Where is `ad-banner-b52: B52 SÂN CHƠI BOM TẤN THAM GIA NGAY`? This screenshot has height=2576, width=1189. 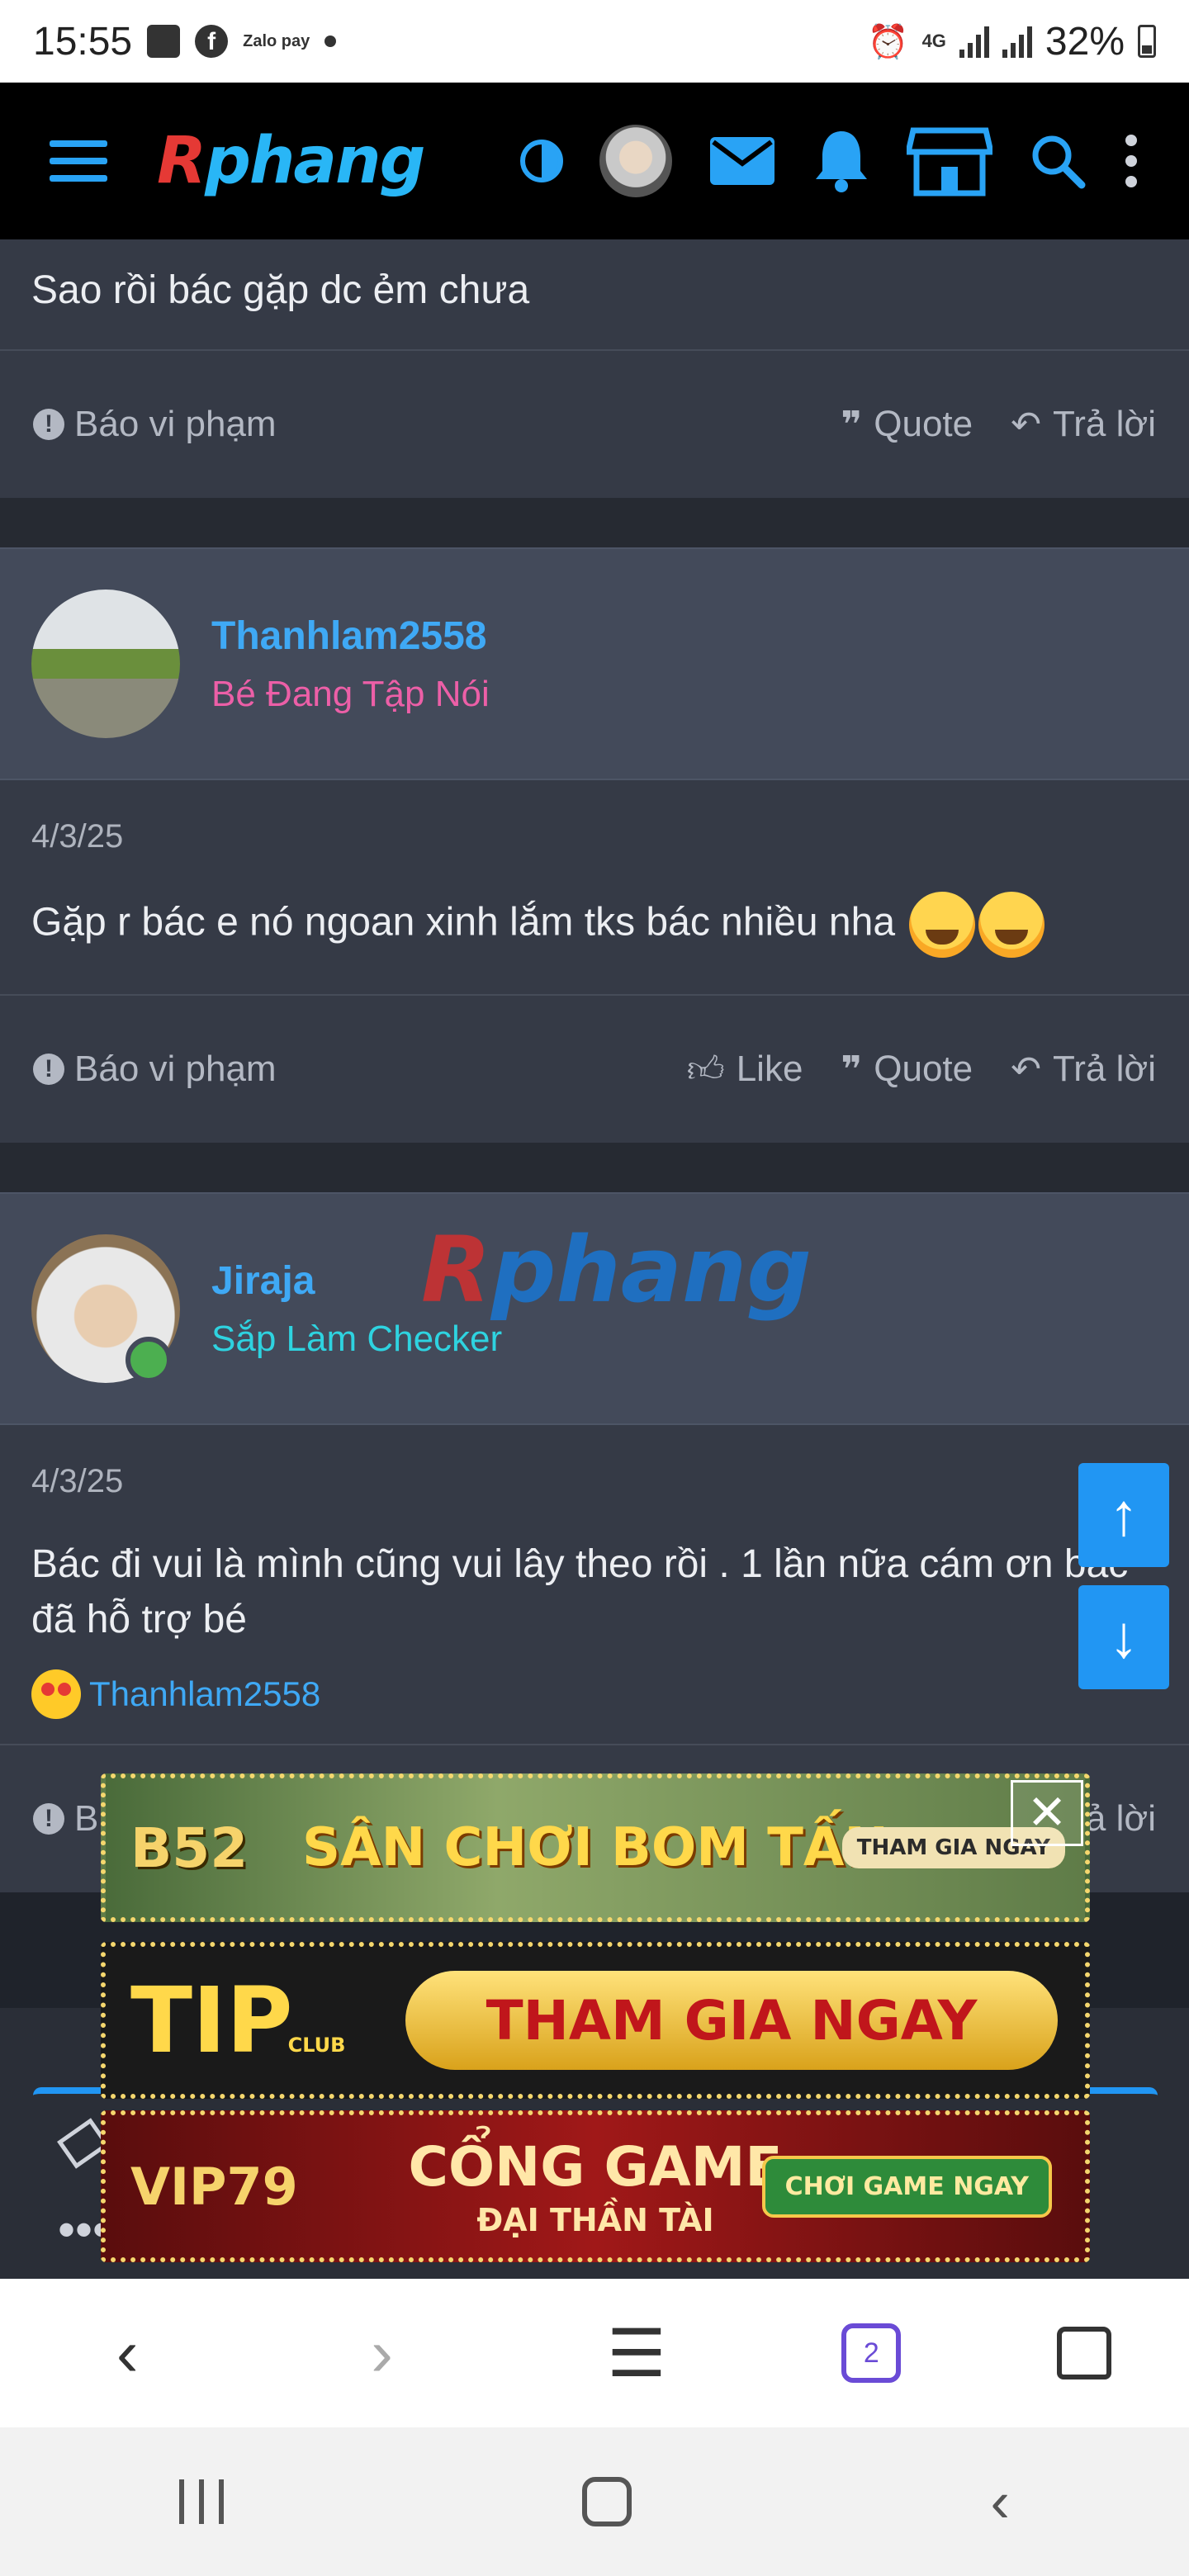
ad-banner-b52: B52 SÂN CHƠI BOM TẤN THAM GIA NGAY is located at coordinates (595, 1847).